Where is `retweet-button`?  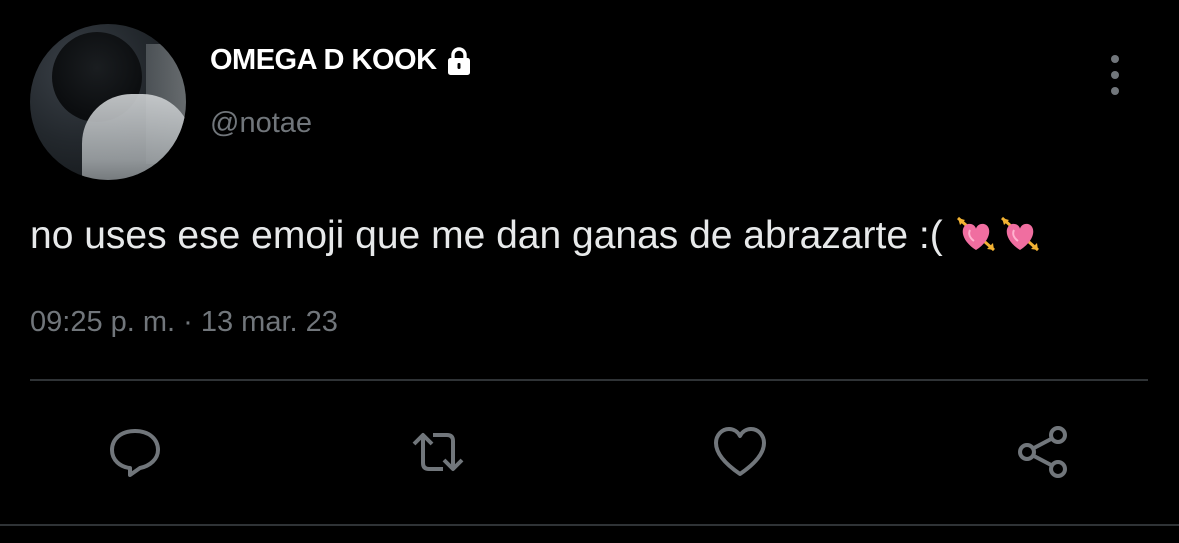 retweet-button is located at coordinates (438, 452).